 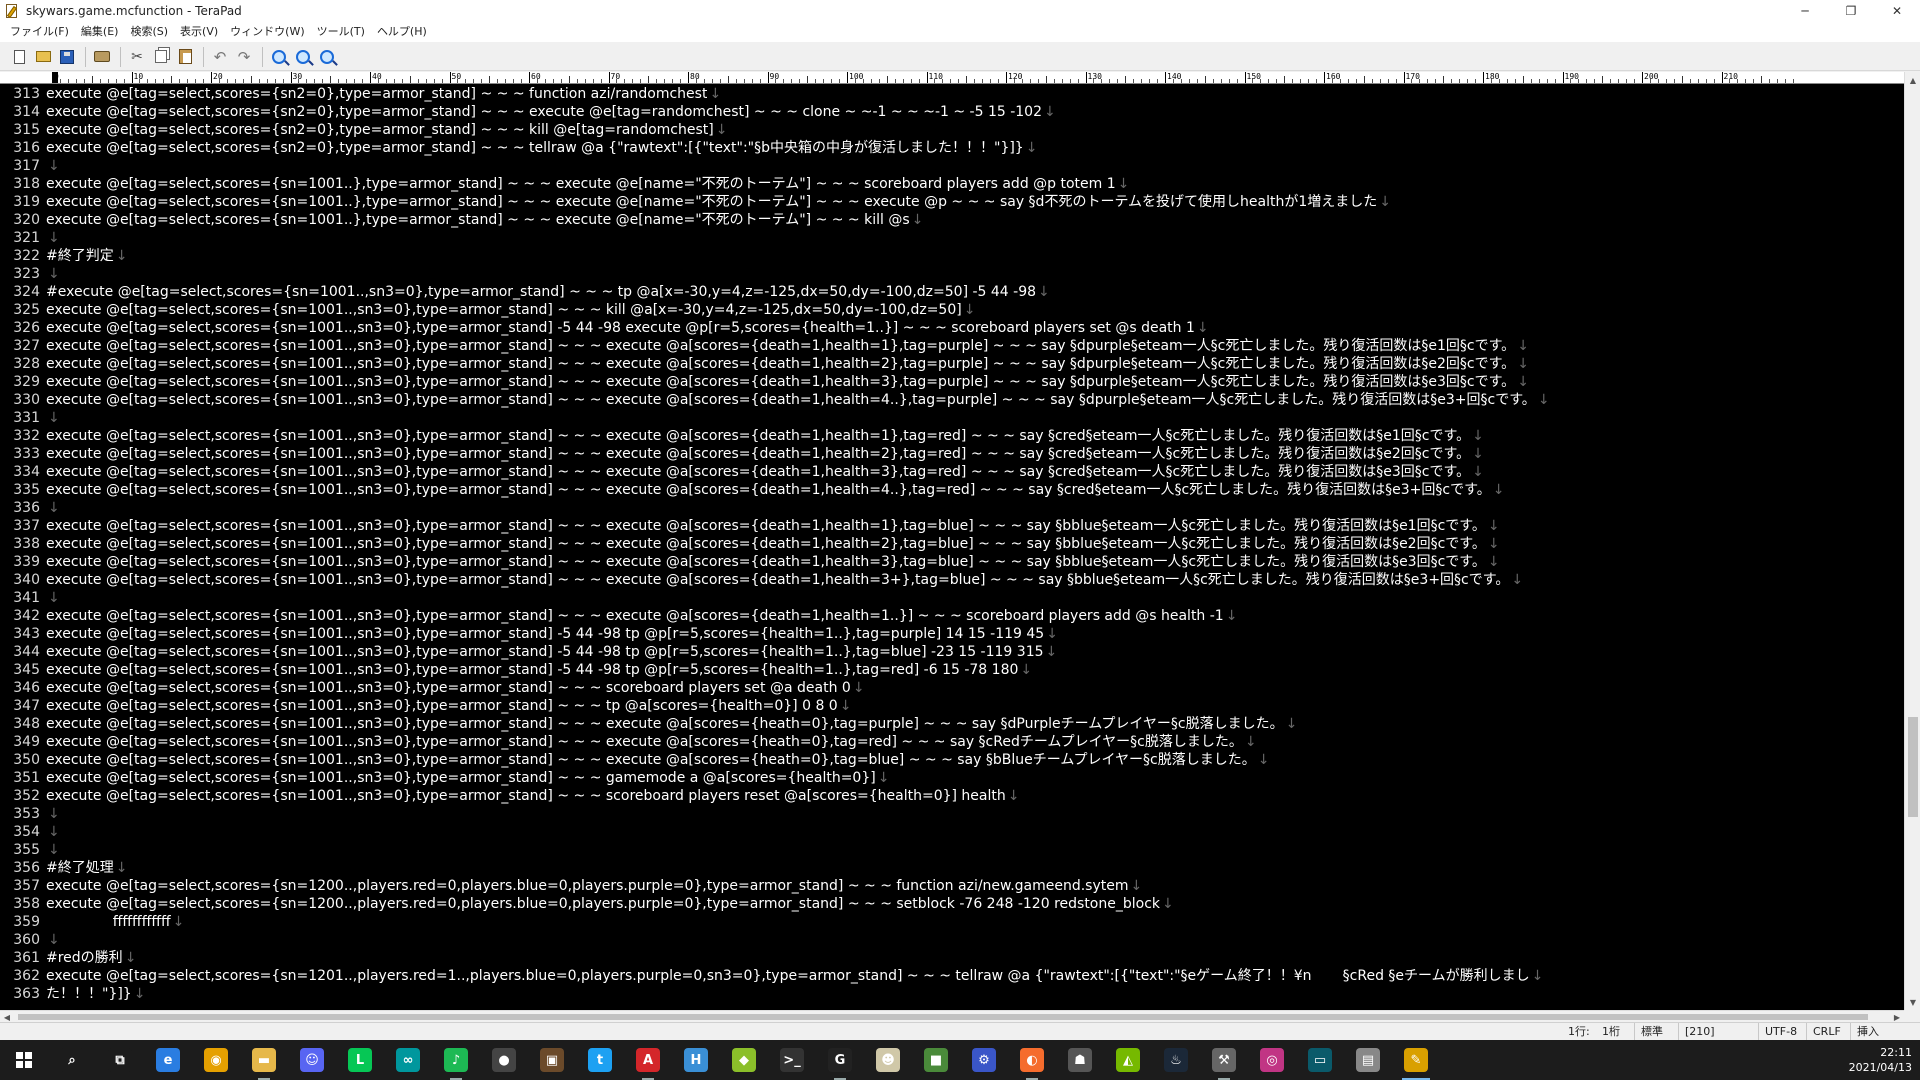 I want to click on vertical-scroll-thumb, so click(x=1913, y=767).